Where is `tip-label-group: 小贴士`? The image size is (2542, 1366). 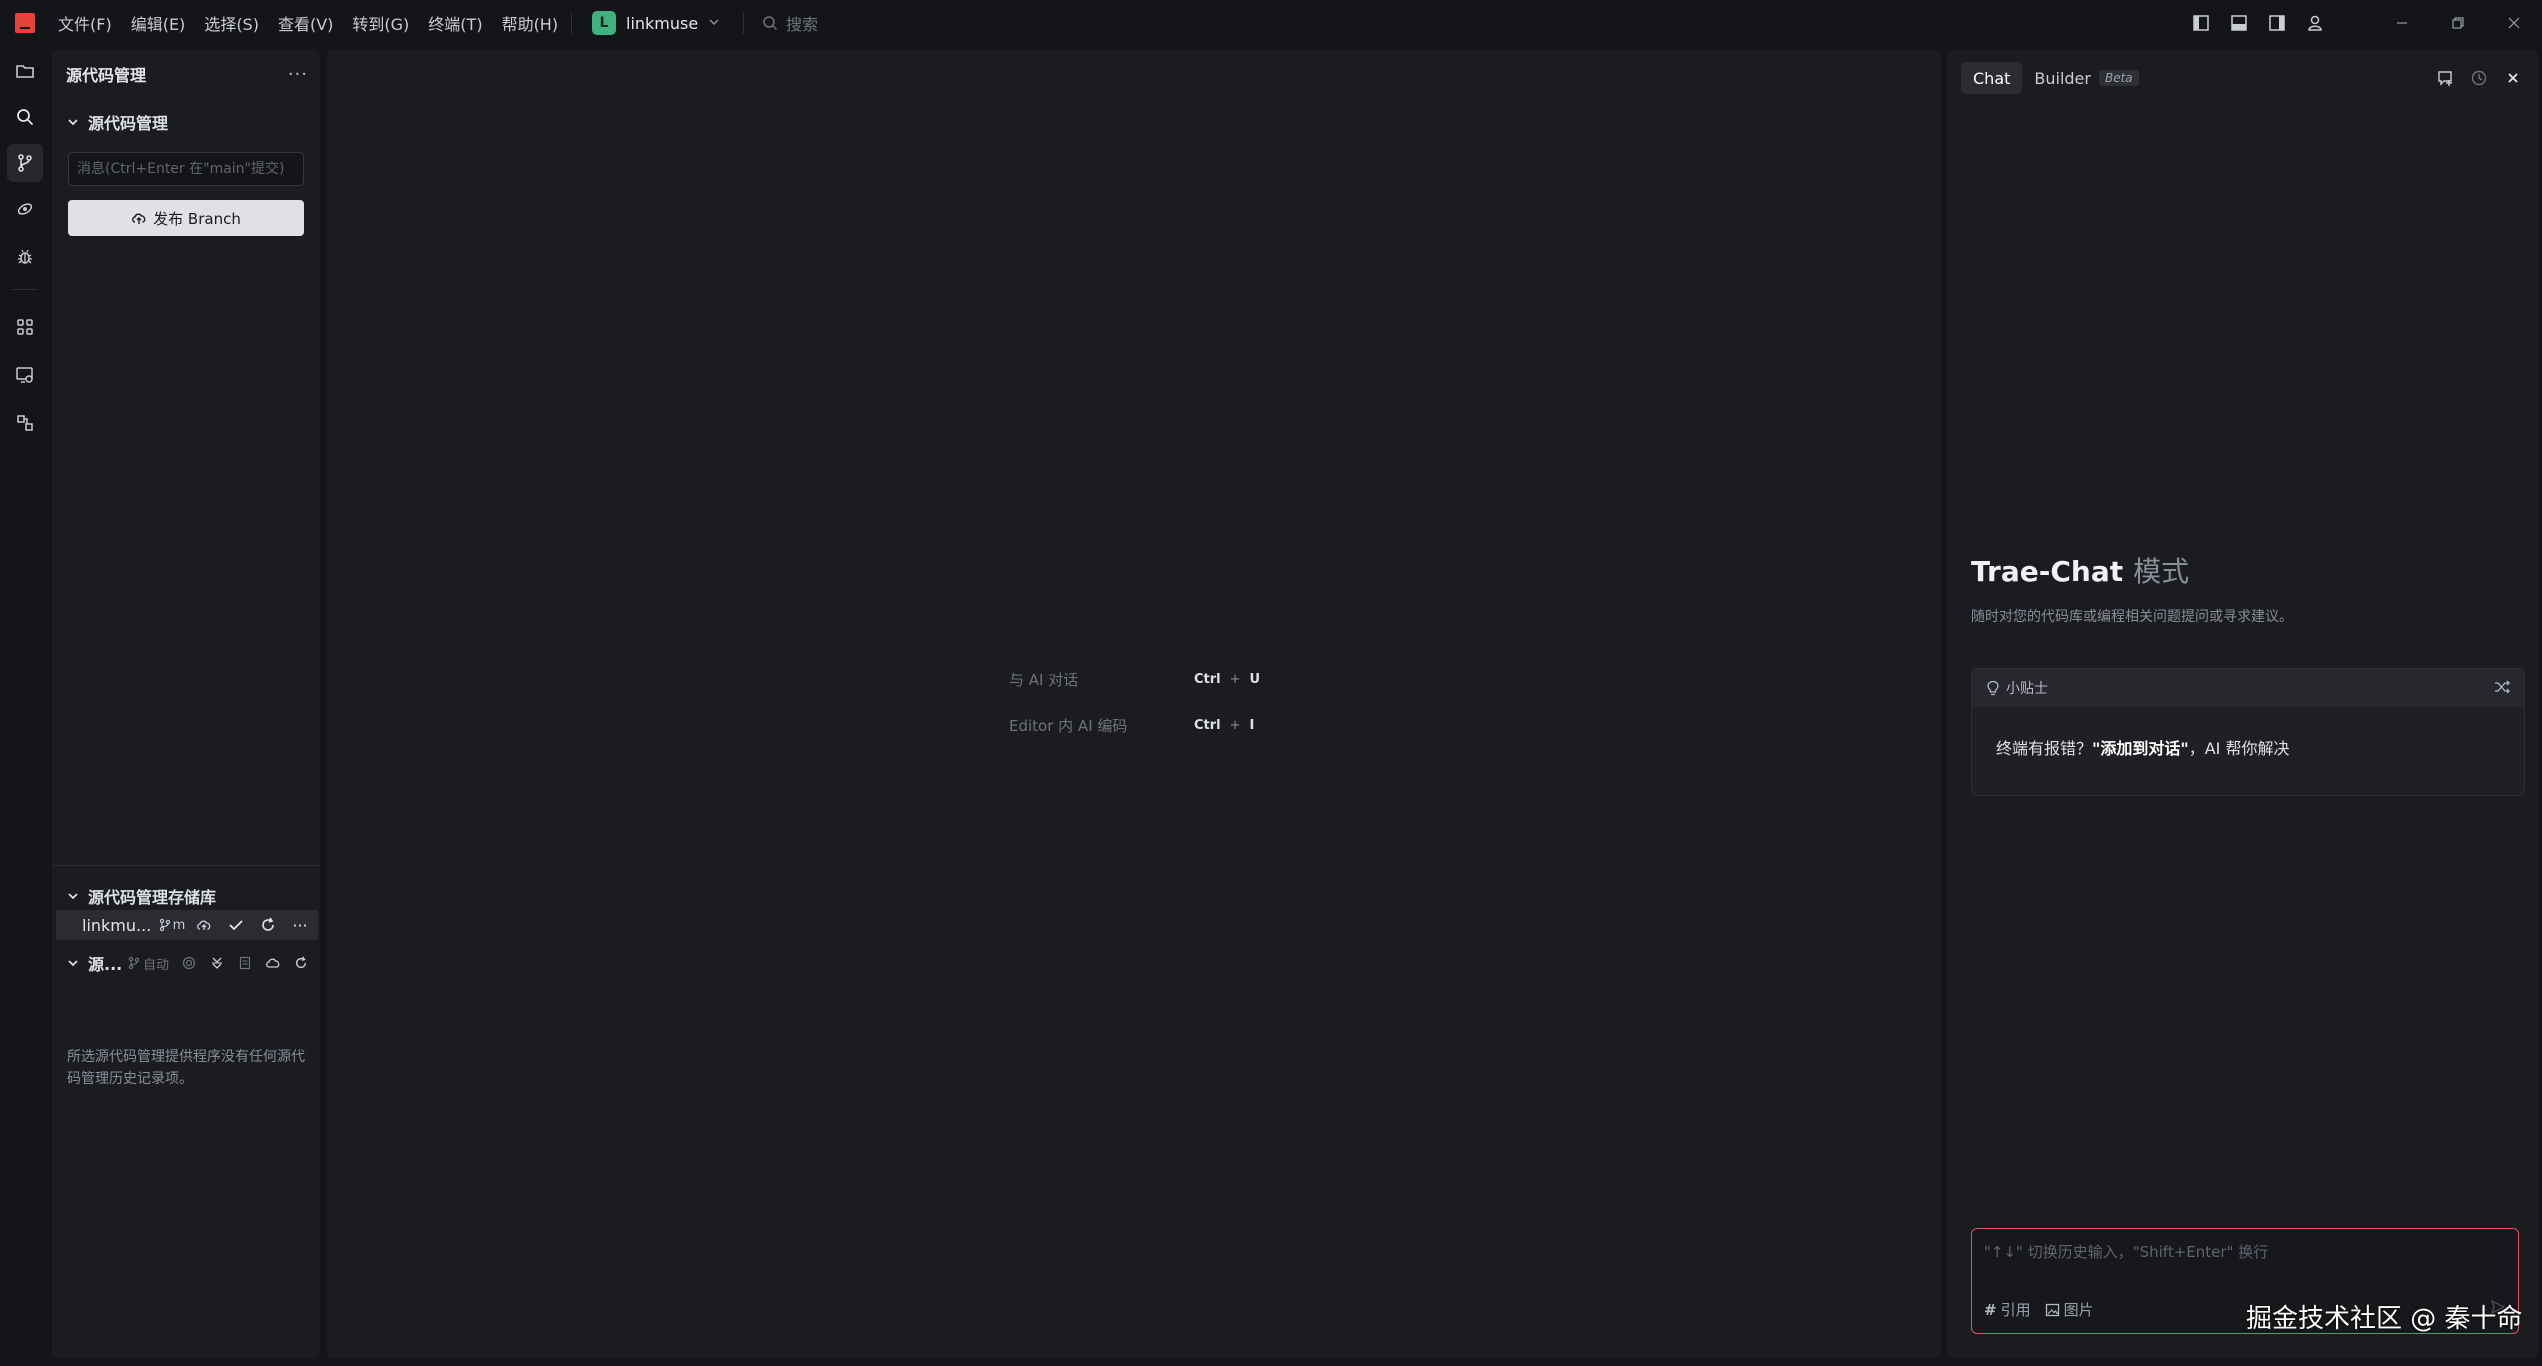
tip-label-group: 小贴士 is located at coordinates (2017, 688).